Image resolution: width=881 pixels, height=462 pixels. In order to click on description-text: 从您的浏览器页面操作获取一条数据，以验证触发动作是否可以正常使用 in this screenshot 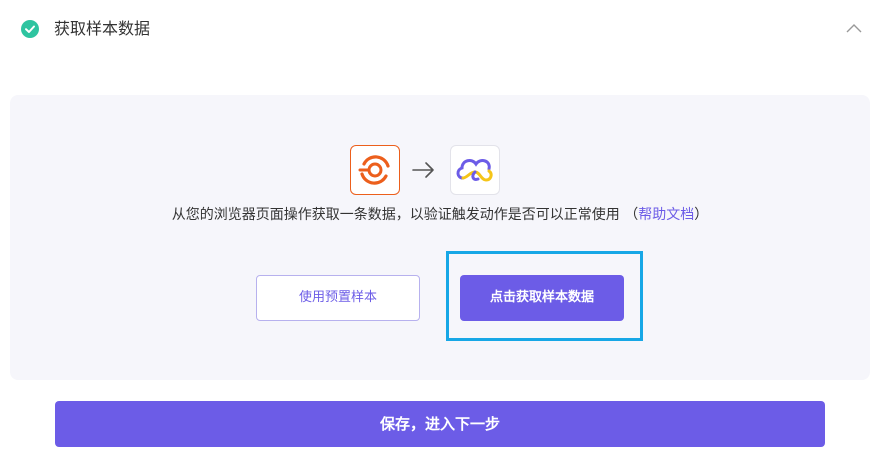, I will do `click(395, 215)`.